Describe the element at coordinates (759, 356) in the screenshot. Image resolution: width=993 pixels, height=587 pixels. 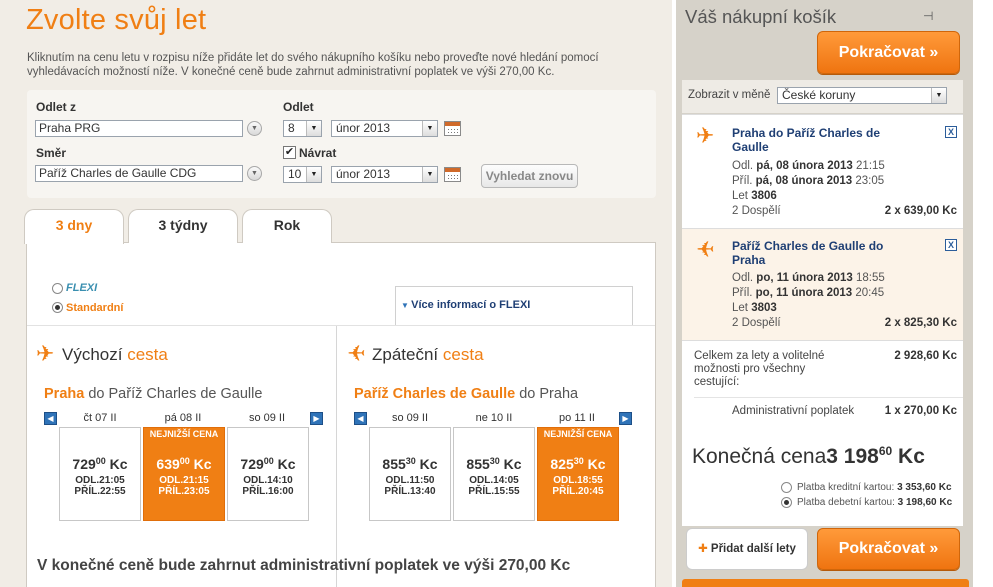
I see `total-label-line: Celkem za lety a volitelné` at that location.